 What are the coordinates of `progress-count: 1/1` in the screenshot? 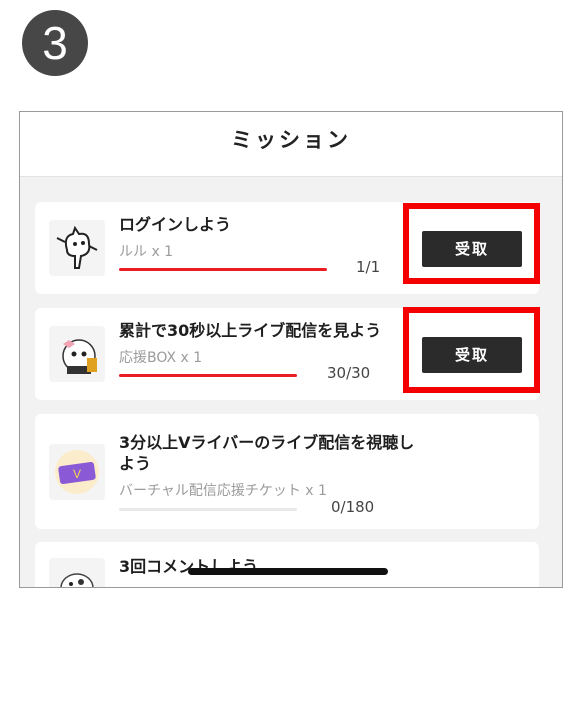 It's located at (368, 267).